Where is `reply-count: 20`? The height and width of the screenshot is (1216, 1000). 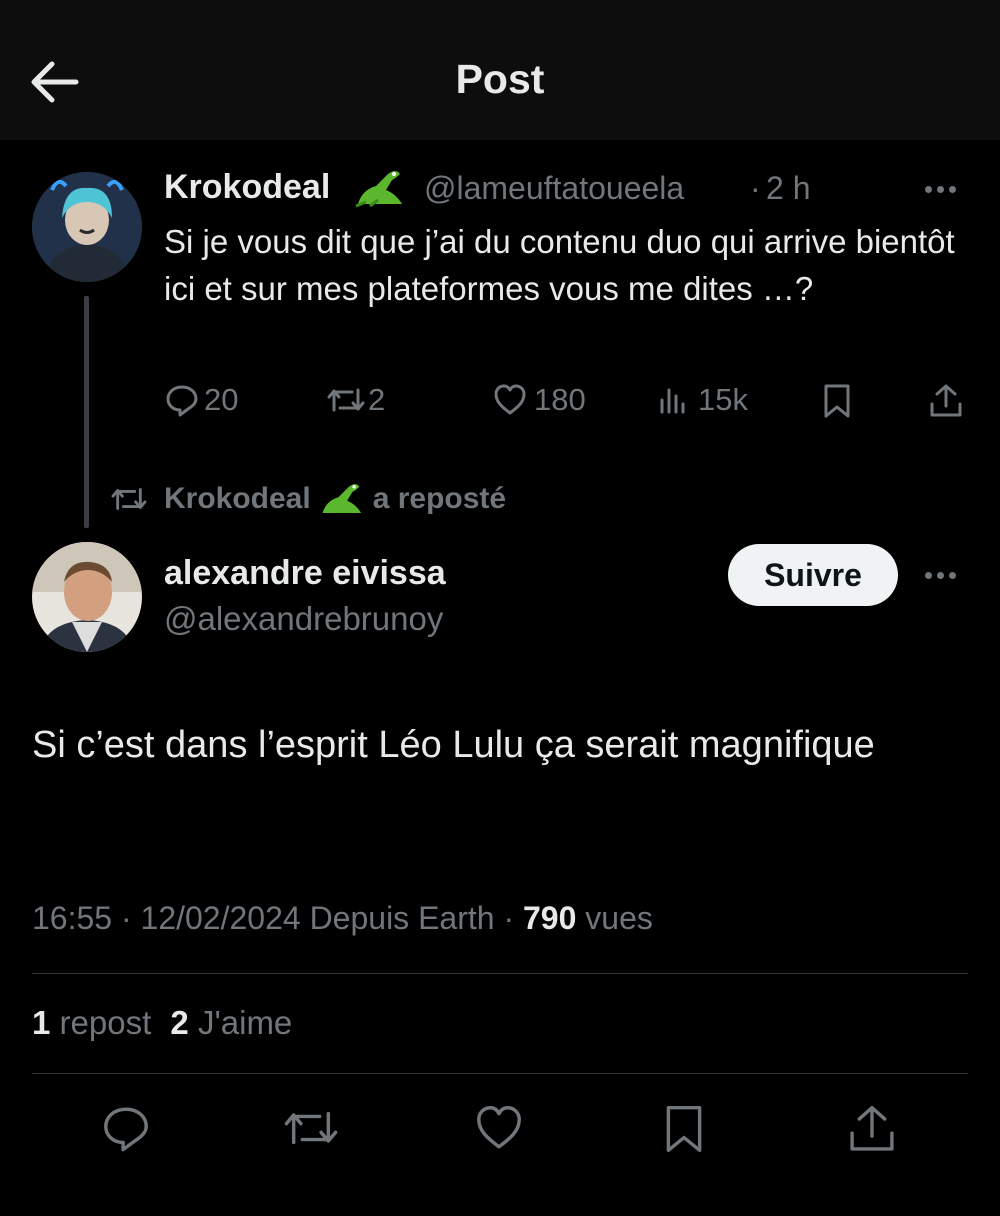 reply-count: 20 is located at coordinates (221, 399).